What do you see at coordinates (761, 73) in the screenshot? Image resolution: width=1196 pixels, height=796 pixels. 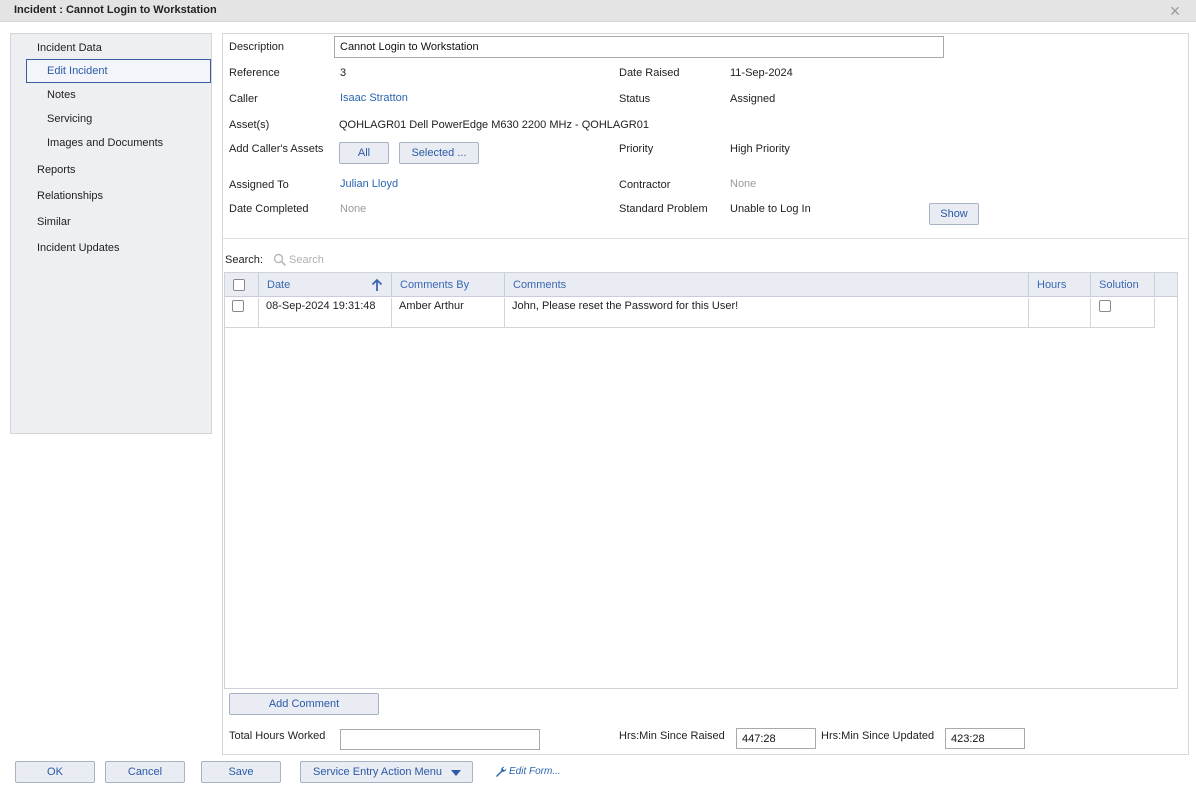 I see `date-raised-value: 11-Sep-2024` at bounding box center [761, 73].